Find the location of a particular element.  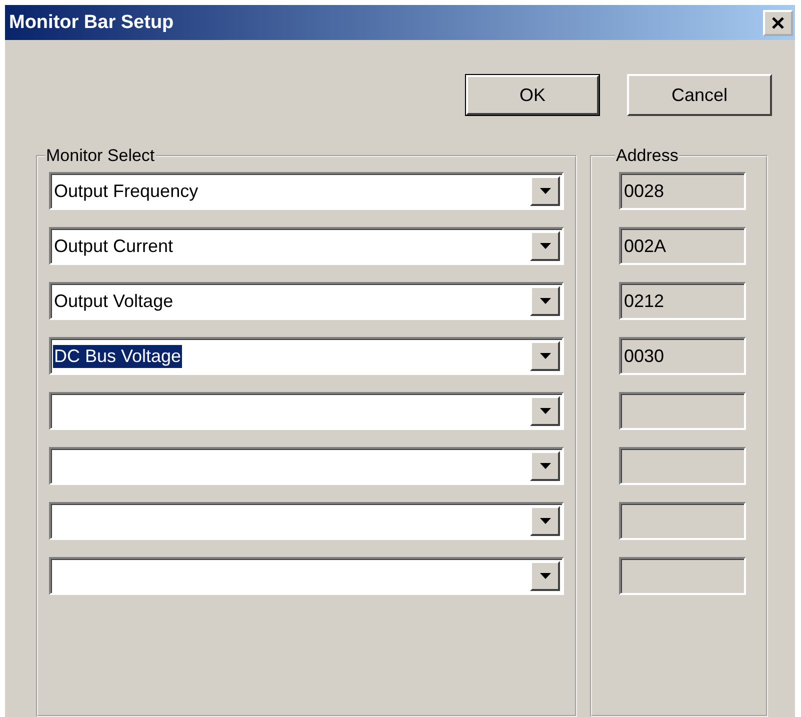

window-title: Monitor Bar Setup is located at coordinates (91, 23).